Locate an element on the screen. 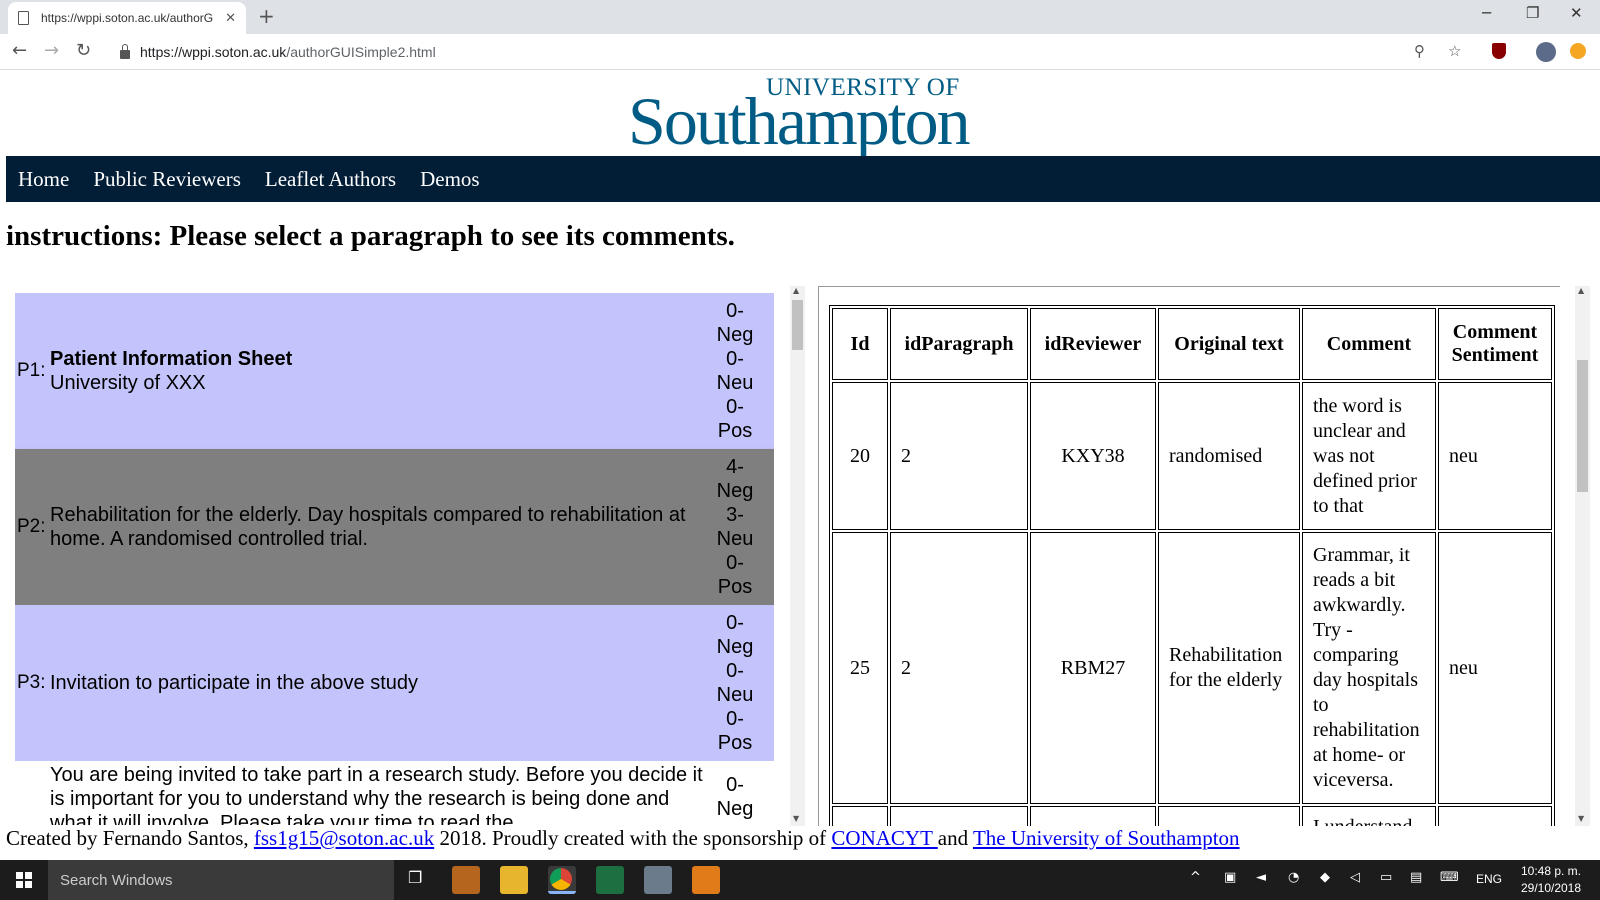 The image size is (1600, 900). paragraph-number: P3: is located at coordinates (31, 682).